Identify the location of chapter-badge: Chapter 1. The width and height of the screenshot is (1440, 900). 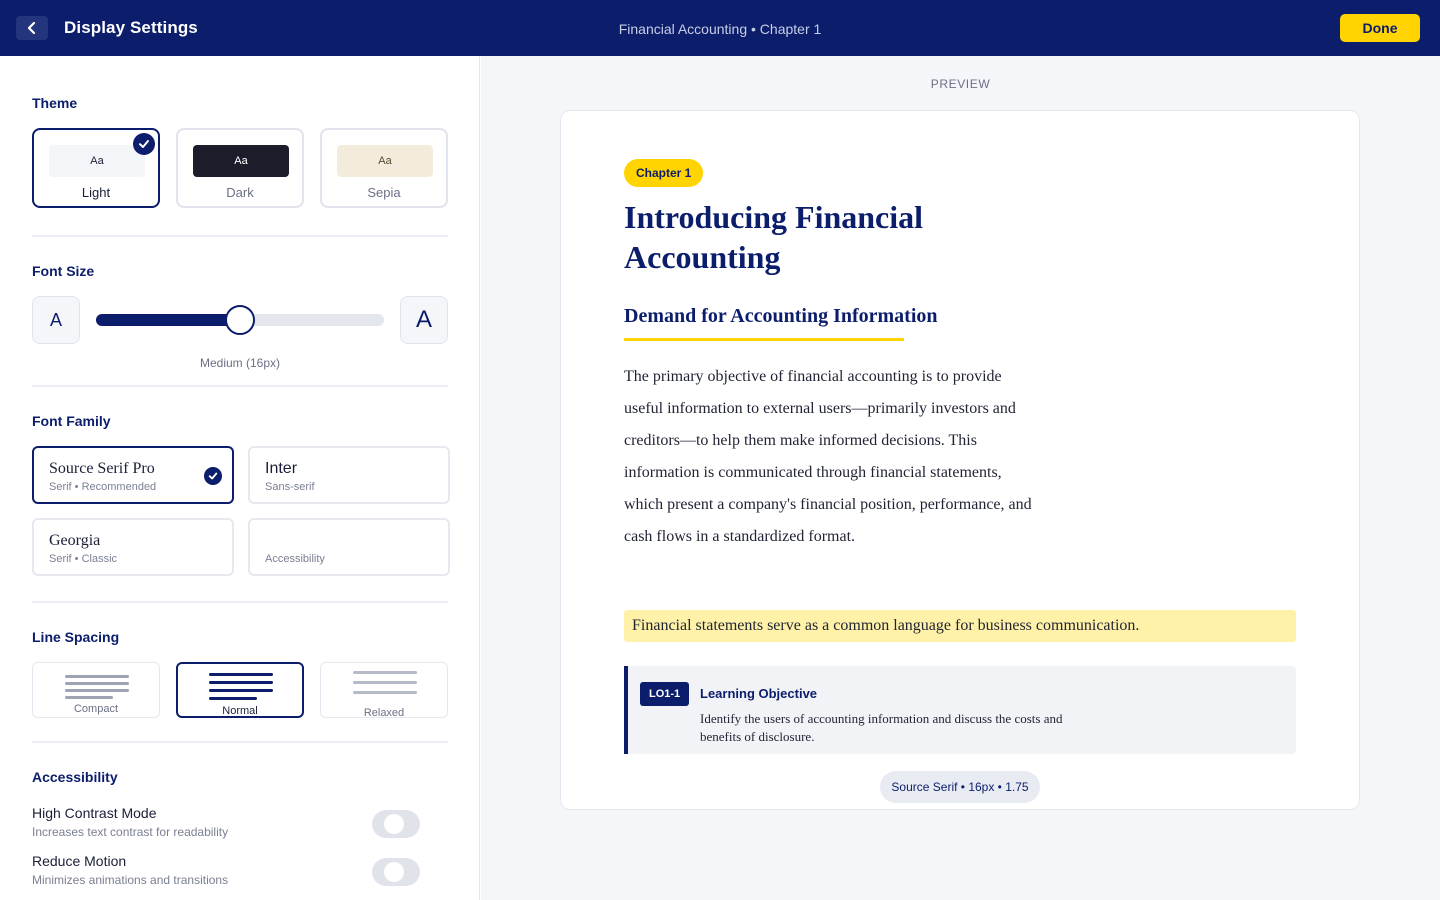
(664, 173).